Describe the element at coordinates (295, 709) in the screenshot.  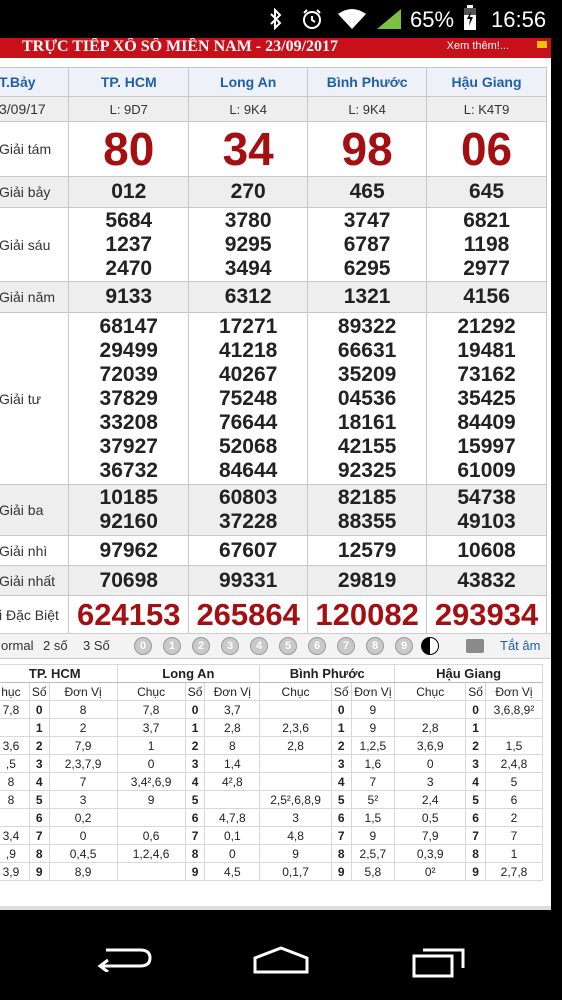
I see `chuc-cell` at that location.